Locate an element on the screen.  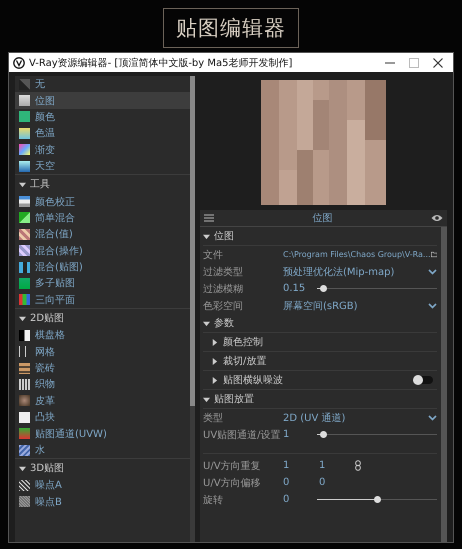
window-title: V-Ray资源编辑器- [顶渲简体中文版-by Ma5老师开发制作] is located at coordinates (161, 63).